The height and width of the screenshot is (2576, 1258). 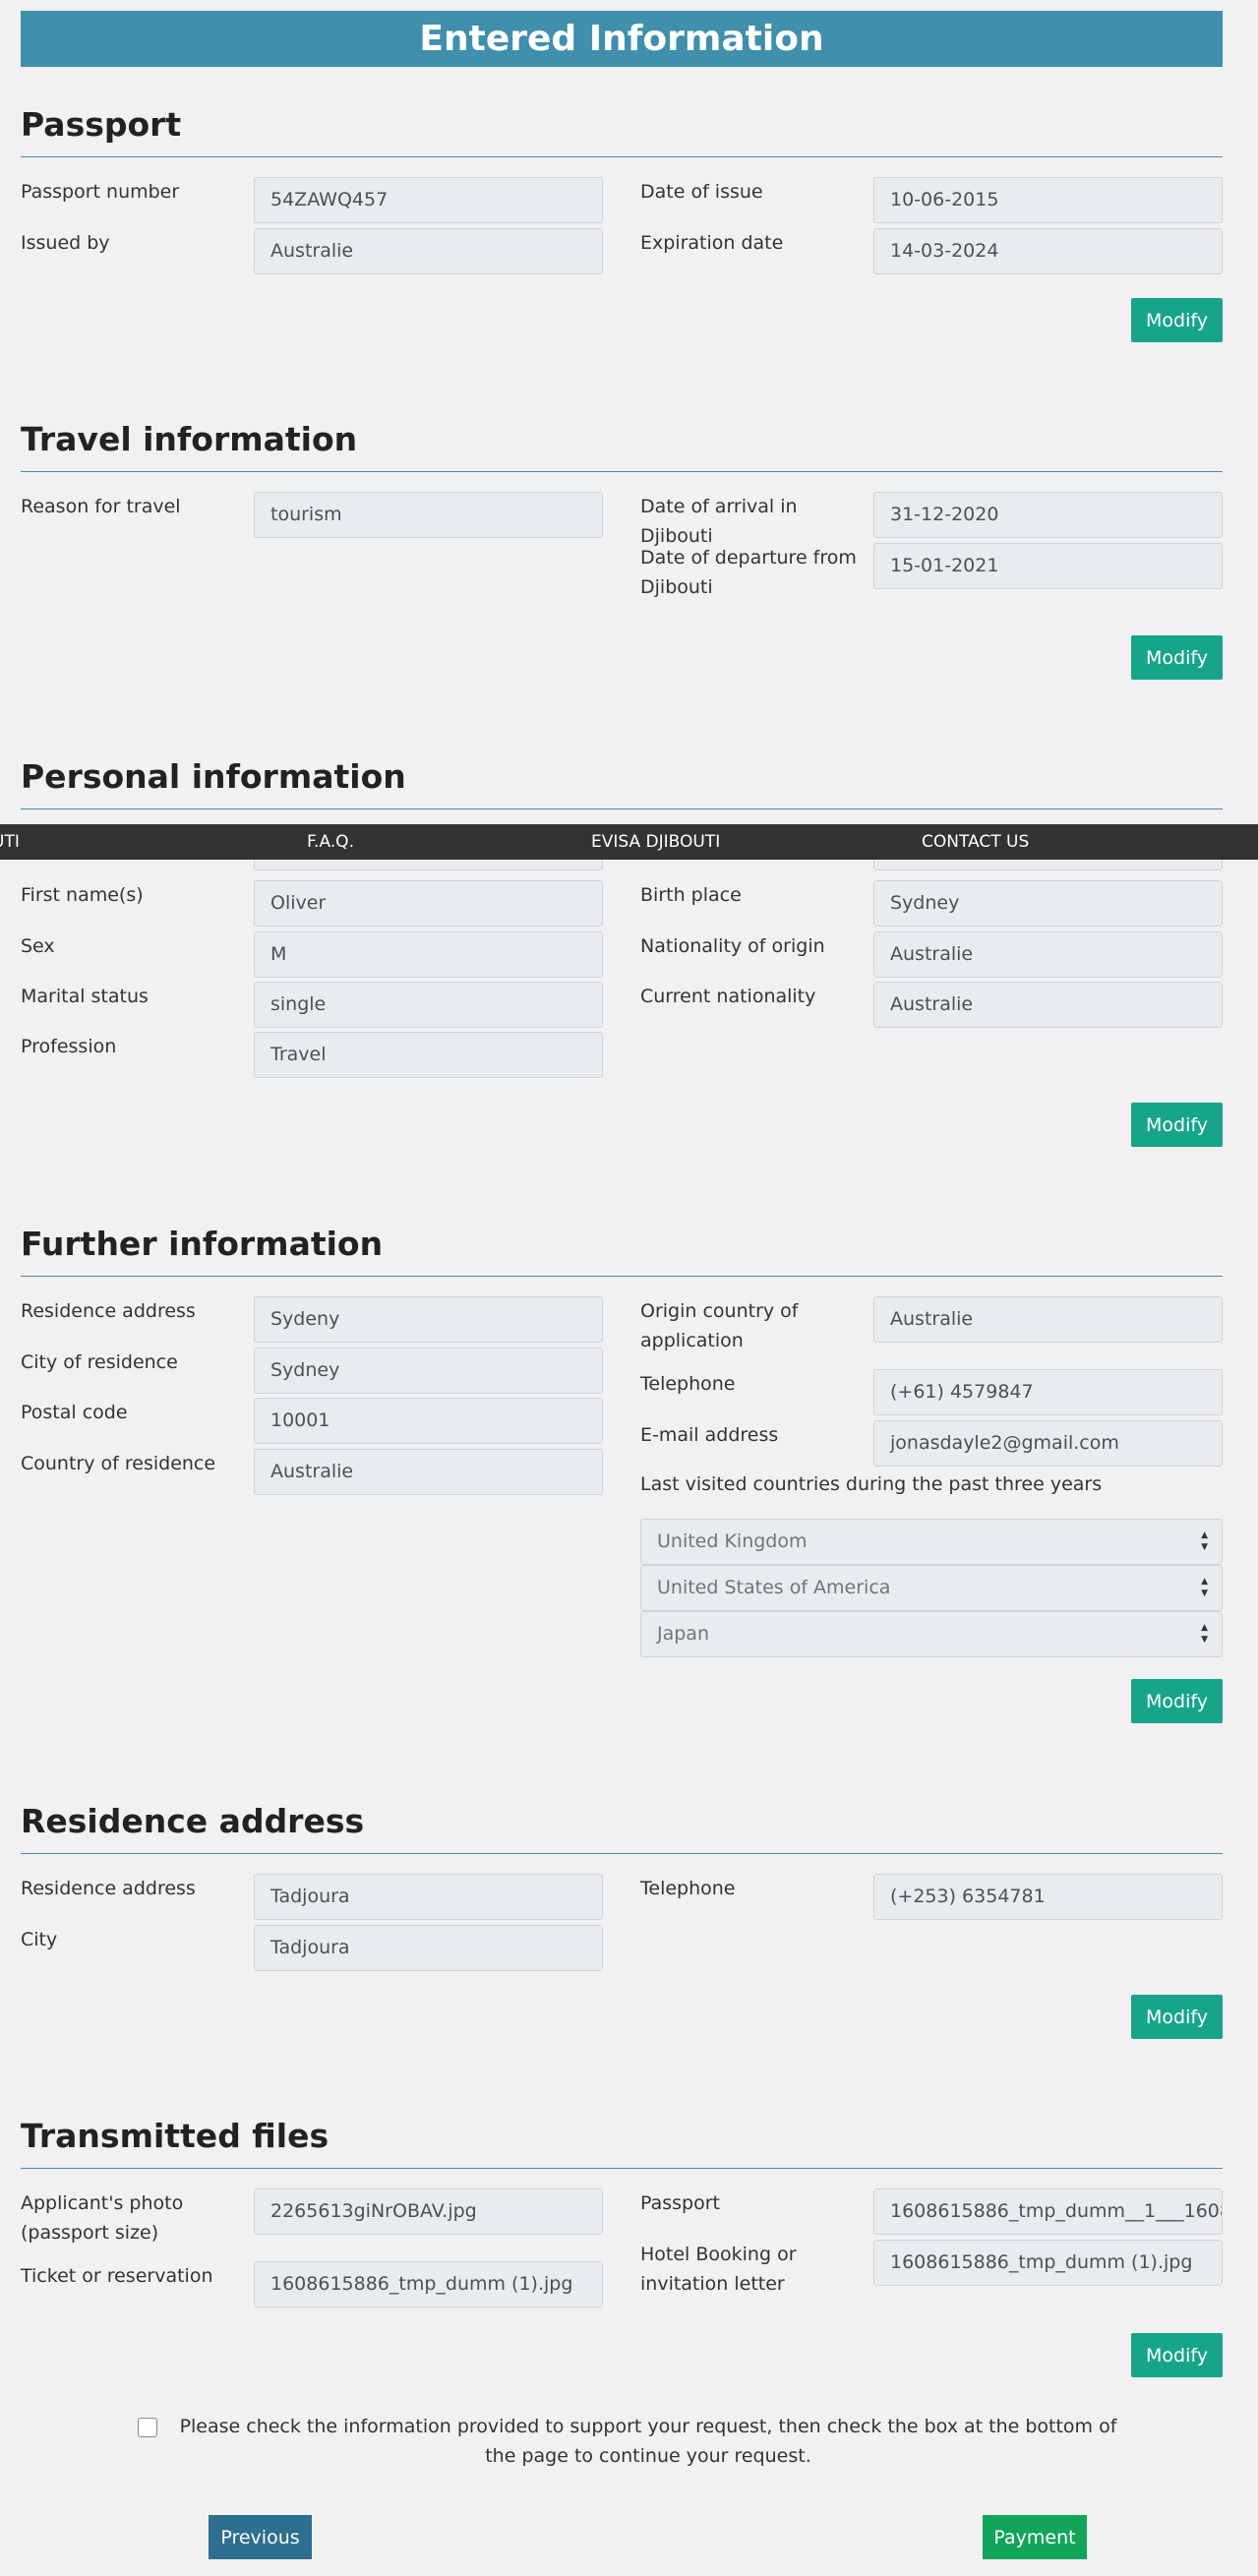 I want to click on email-field: jonasdayle2@gmail.com, so click(x=1048, y=1443).